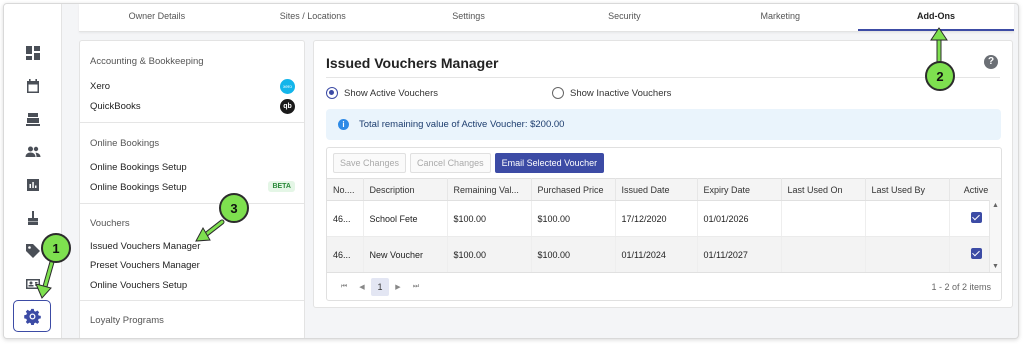  What do you see at coordinates (33, 218) in the screenshot?
I see `broom-icon` at bounding box center [33, 218].